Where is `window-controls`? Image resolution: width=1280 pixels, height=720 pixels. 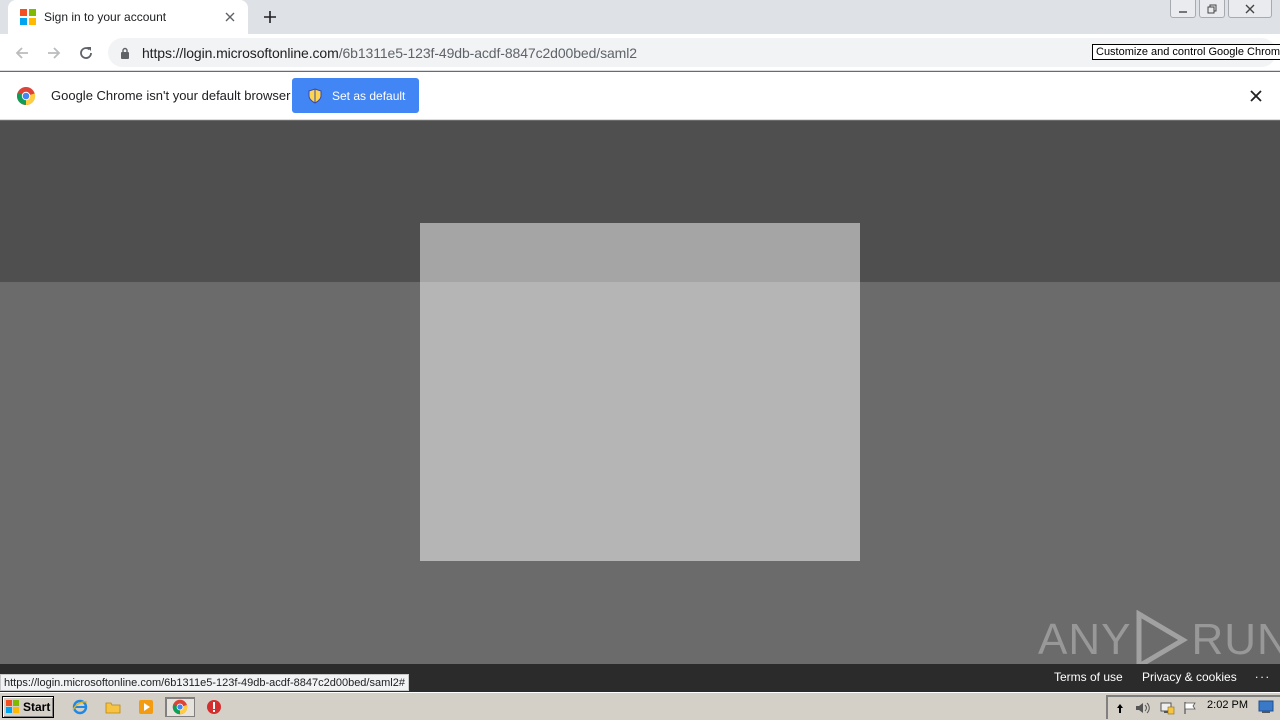
window-controls is located at coordinates (1219, 9).